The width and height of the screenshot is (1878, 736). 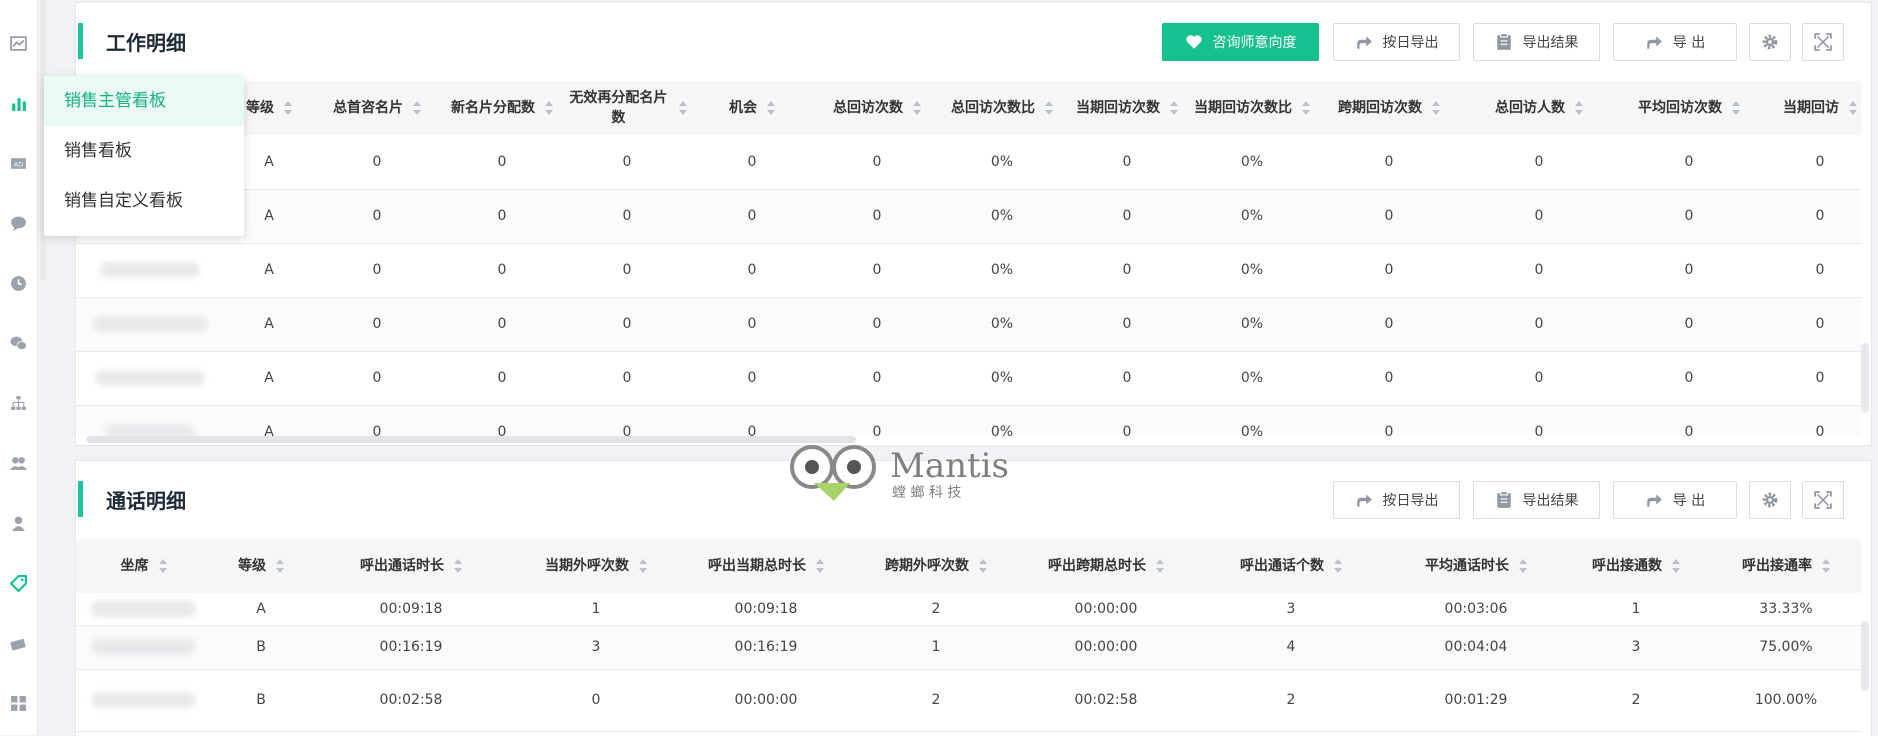 I want to click on table-cell: 33.33%, so click(x=1786, y=609).